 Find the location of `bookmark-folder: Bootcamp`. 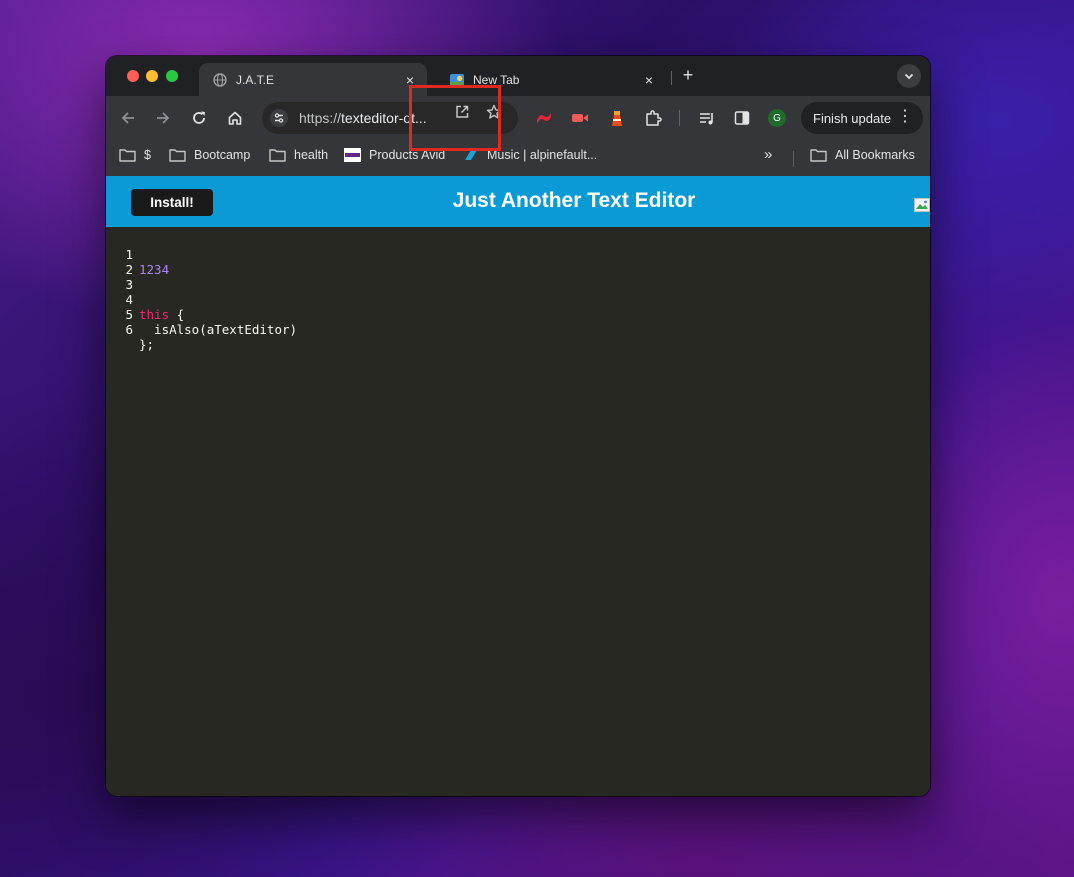

bookmark-folder: Bootcamp is located at coordinates (209, 155).